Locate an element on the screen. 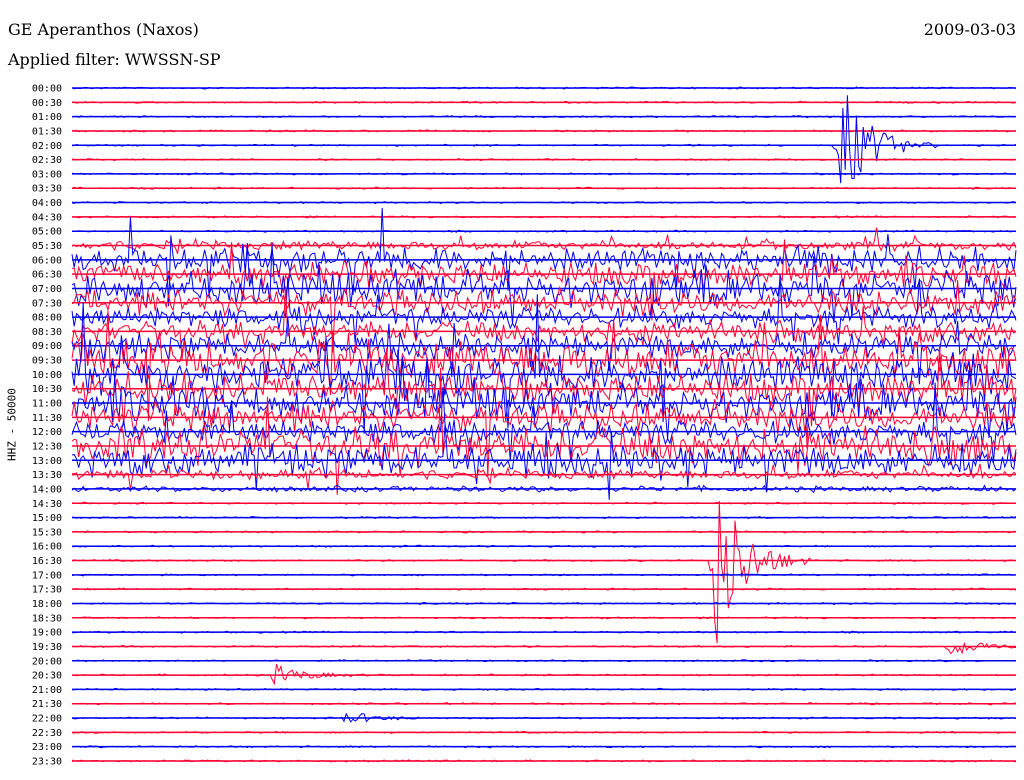 The width and height of the screenshot is (1024, 780). row-time-label: 11:00 is located at coordinates (47, 404).